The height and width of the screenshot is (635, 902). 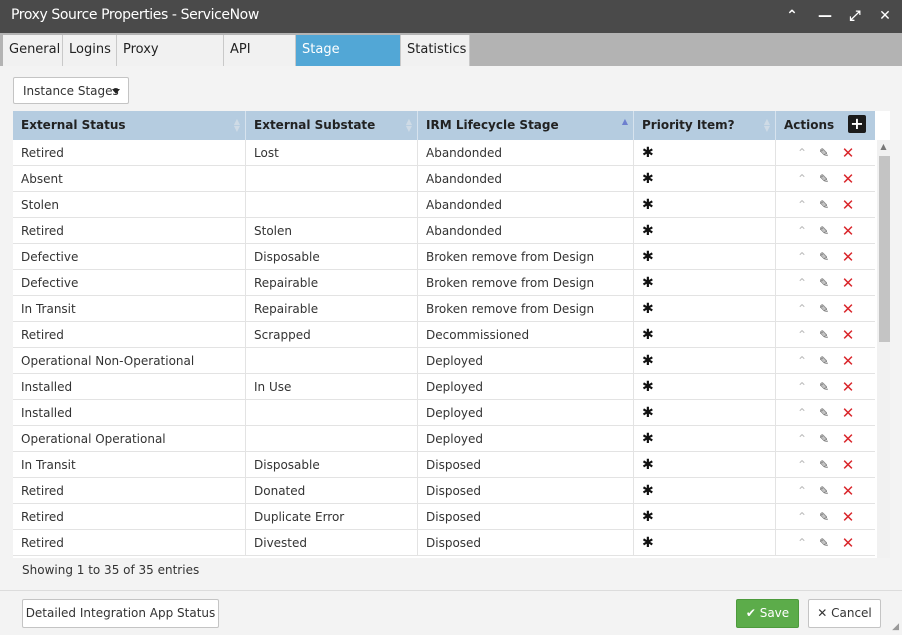 What do you see at coordinates (332, 283) in the screenshot?
I see `cell-substate: Repairable` at bounding box center [332, 283].